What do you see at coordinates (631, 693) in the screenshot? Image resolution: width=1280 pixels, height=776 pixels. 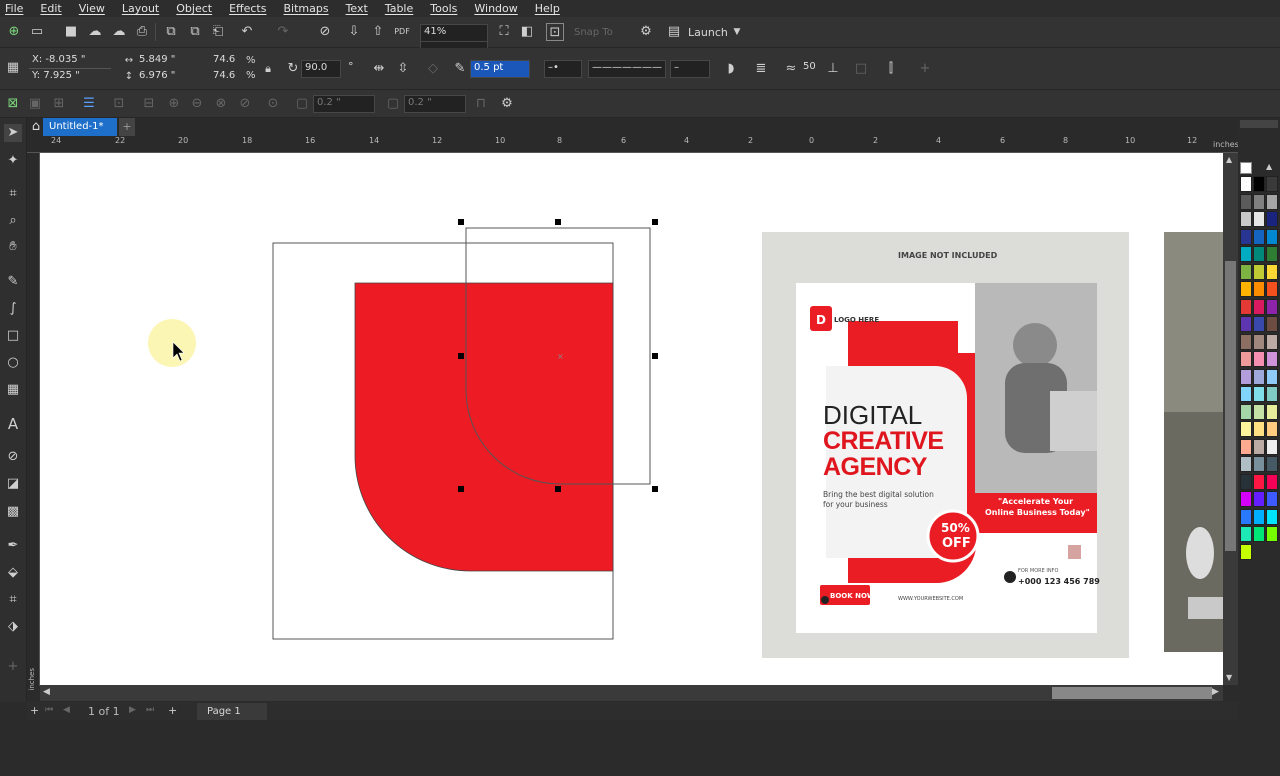 I see `horizontal-scrollbar: ◀ ▶` at bounding box center [631, 693].